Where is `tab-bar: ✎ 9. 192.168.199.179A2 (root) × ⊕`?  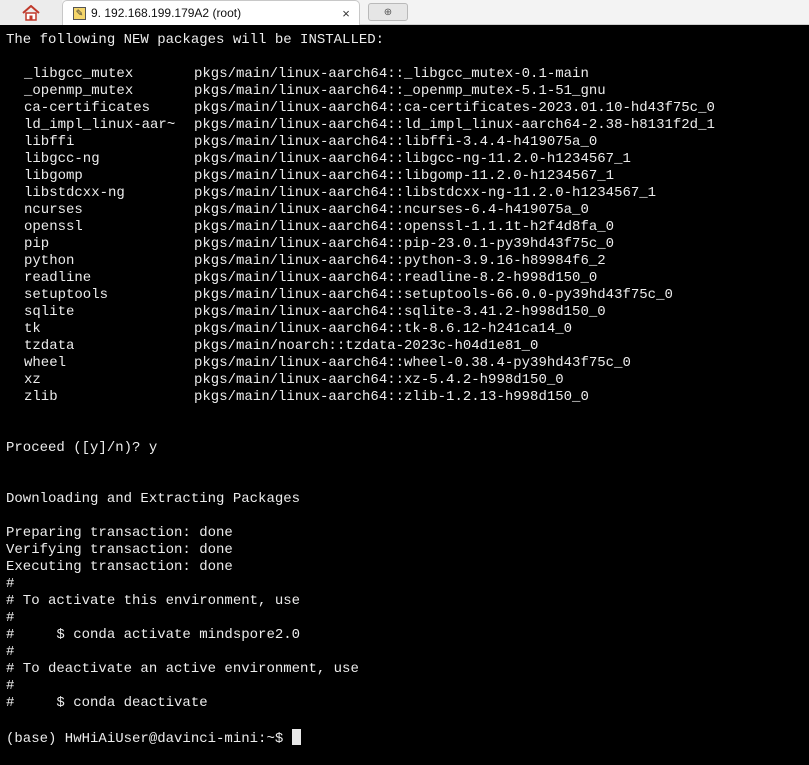
tab-bar: ✎ 9. 192.168.199.179A2 (root) × ⊕ is located at coordinates (404, 12).